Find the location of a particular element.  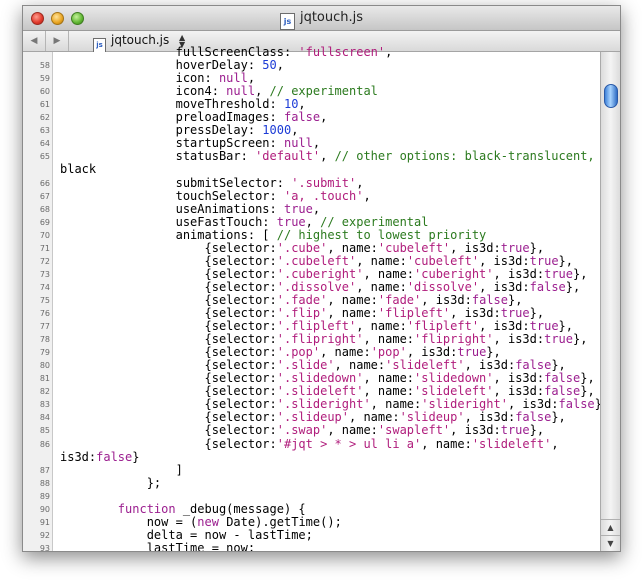

code-line: submitSelector: '.submit', is located at coordinates (212, 182).